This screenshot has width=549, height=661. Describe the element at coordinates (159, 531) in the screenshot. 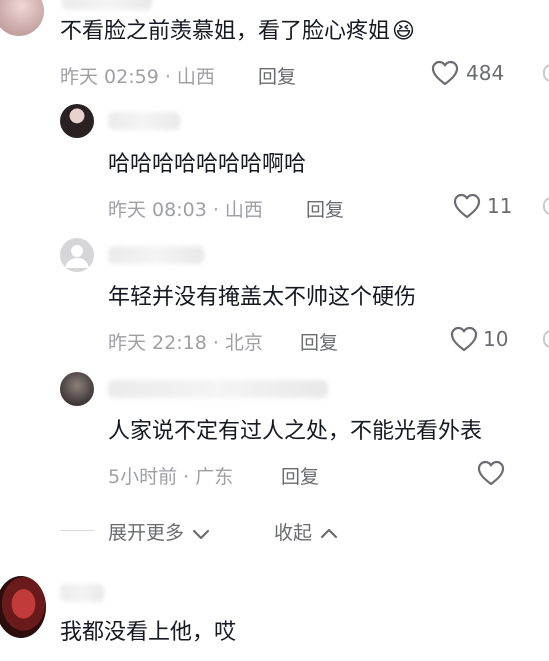

I see `expand-more-button: 展开更多` at that location.